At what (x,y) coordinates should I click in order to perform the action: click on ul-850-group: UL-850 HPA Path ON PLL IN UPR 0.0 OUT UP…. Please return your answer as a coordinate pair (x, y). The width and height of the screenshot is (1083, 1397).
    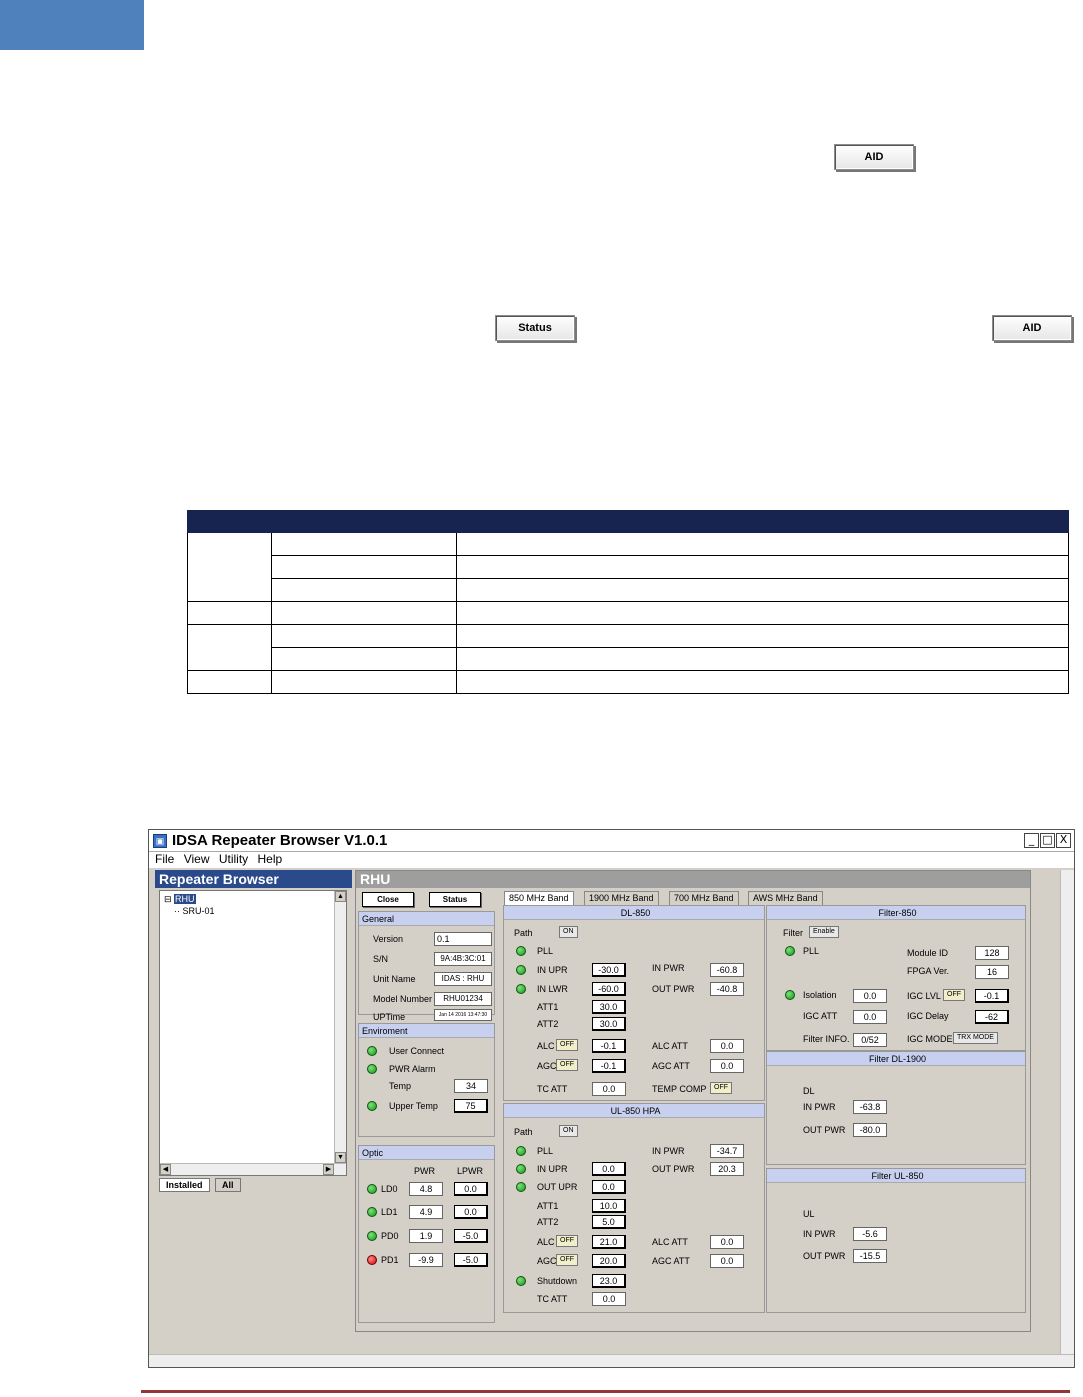
    Looking at the image, I should click on (634, 1208).